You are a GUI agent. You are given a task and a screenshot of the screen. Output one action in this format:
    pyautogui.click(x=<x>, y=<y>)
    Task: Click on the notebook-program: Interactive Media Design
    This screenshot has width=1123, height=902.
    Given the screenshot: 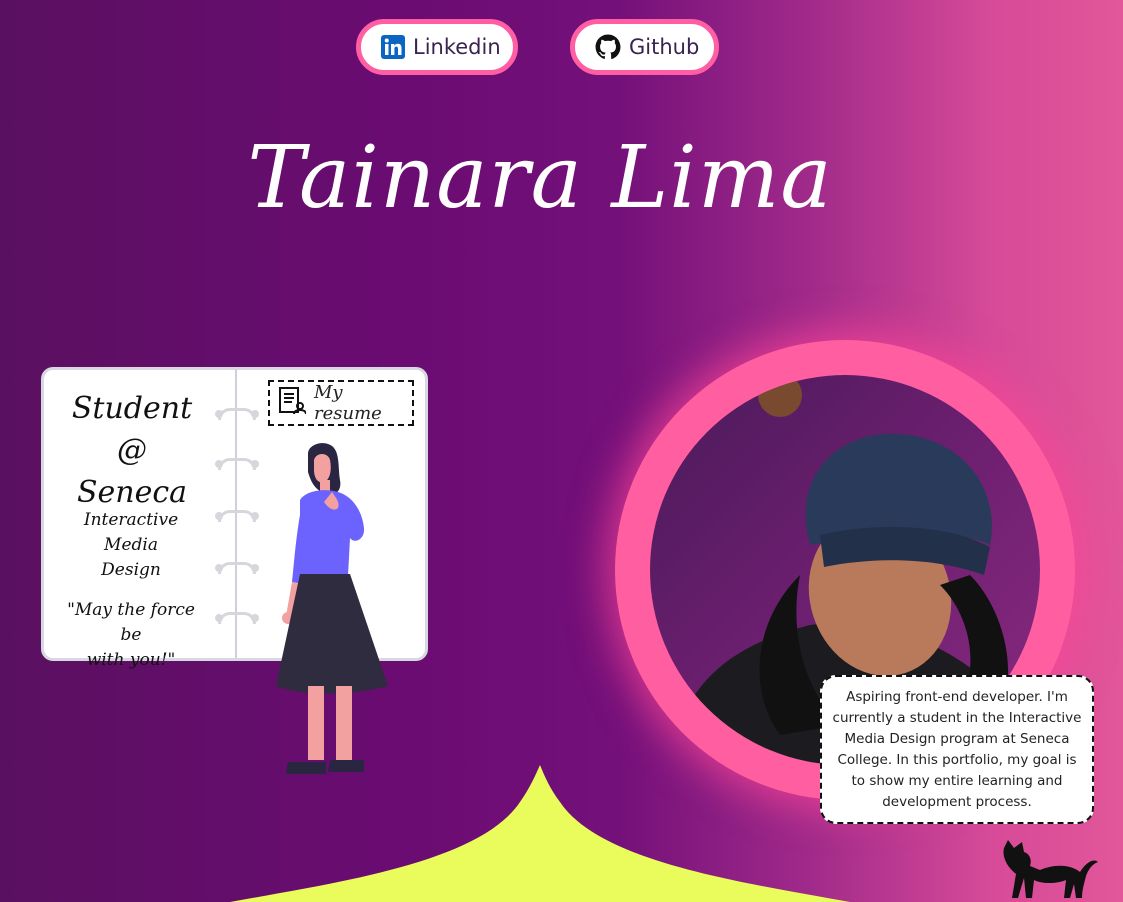 What is the action you would take?
    pyautogui.click(x=131, y=545)
    